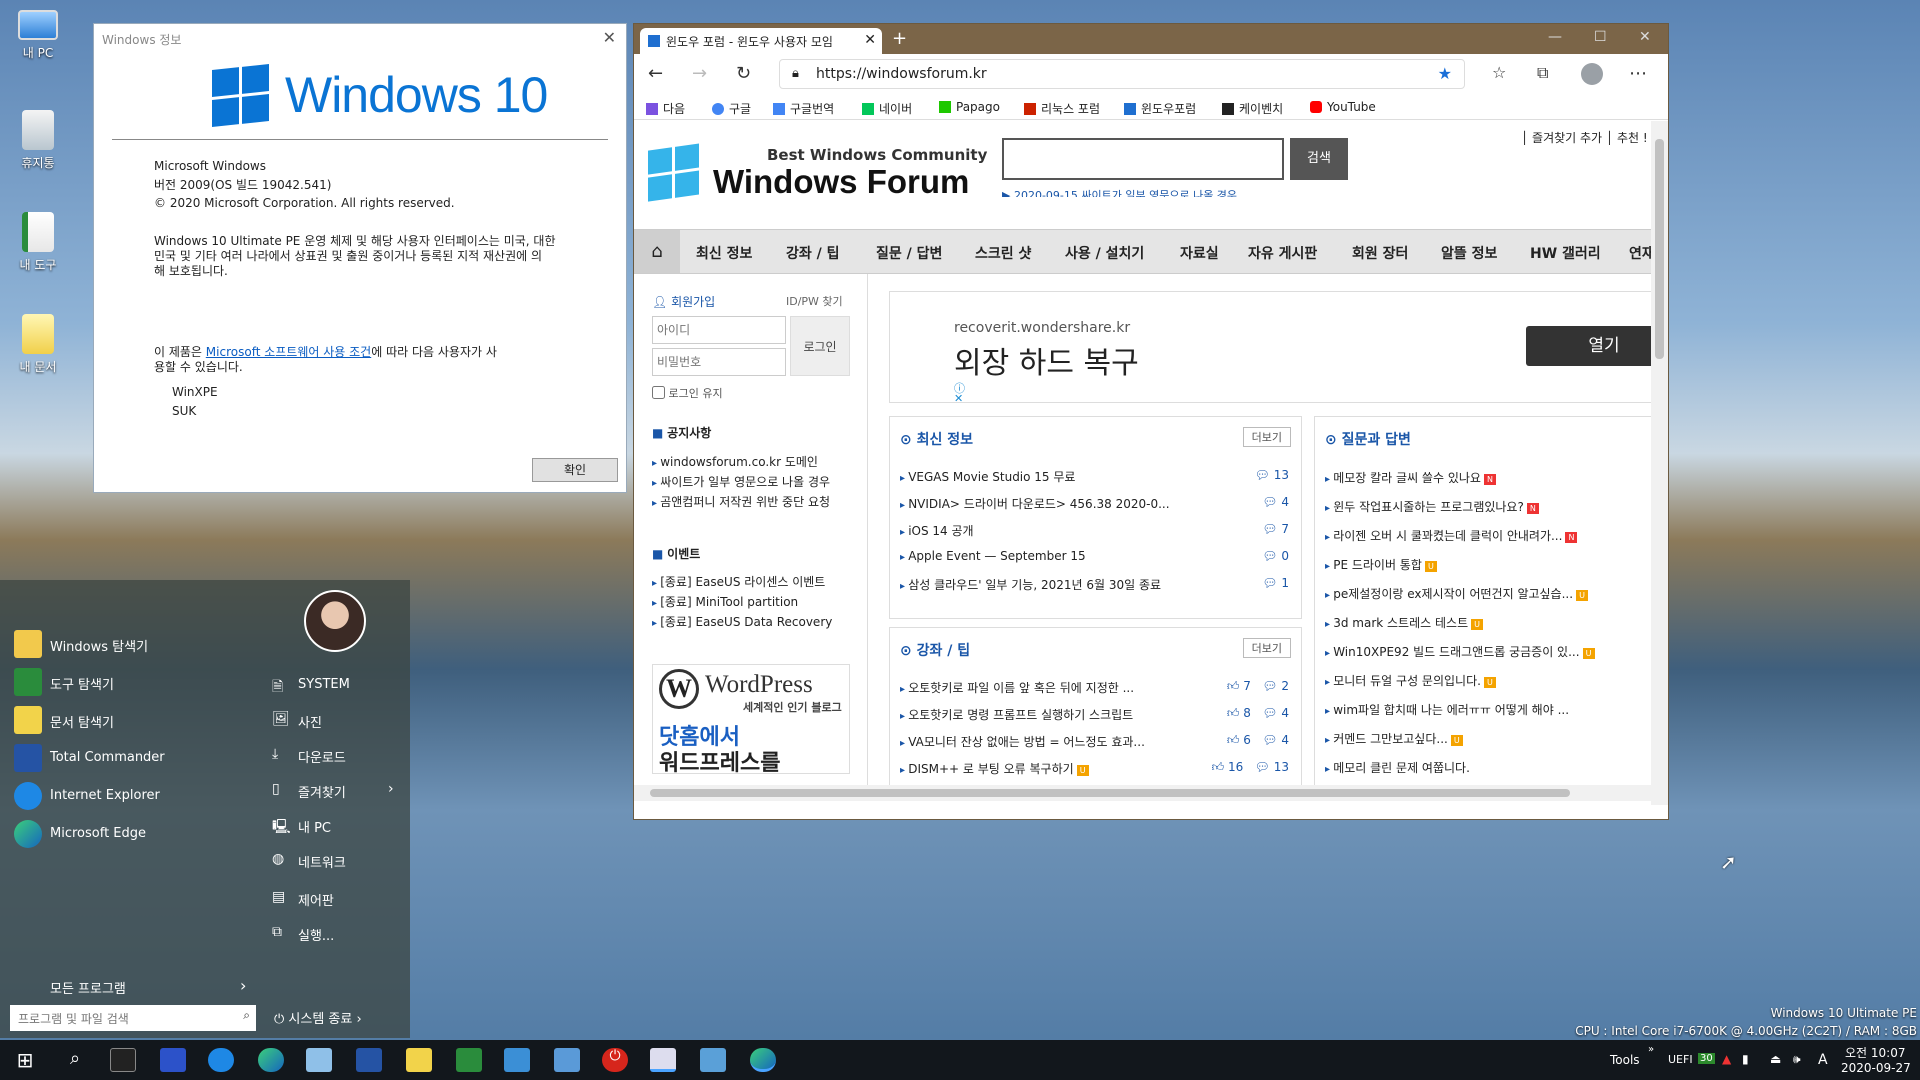 This screenshot has width=1920, height=1080. I want to click on more-menu-icon: ⋯, so click(1638, 73).